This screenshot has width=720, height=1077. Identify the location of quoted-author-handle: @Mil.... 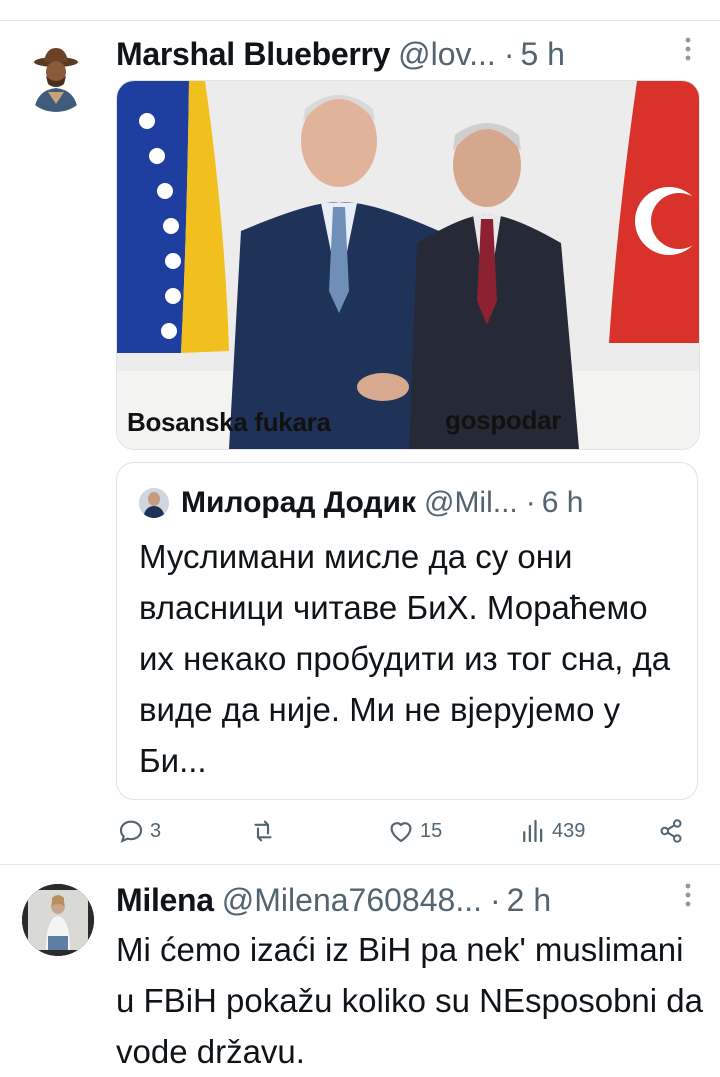
(471, 503).